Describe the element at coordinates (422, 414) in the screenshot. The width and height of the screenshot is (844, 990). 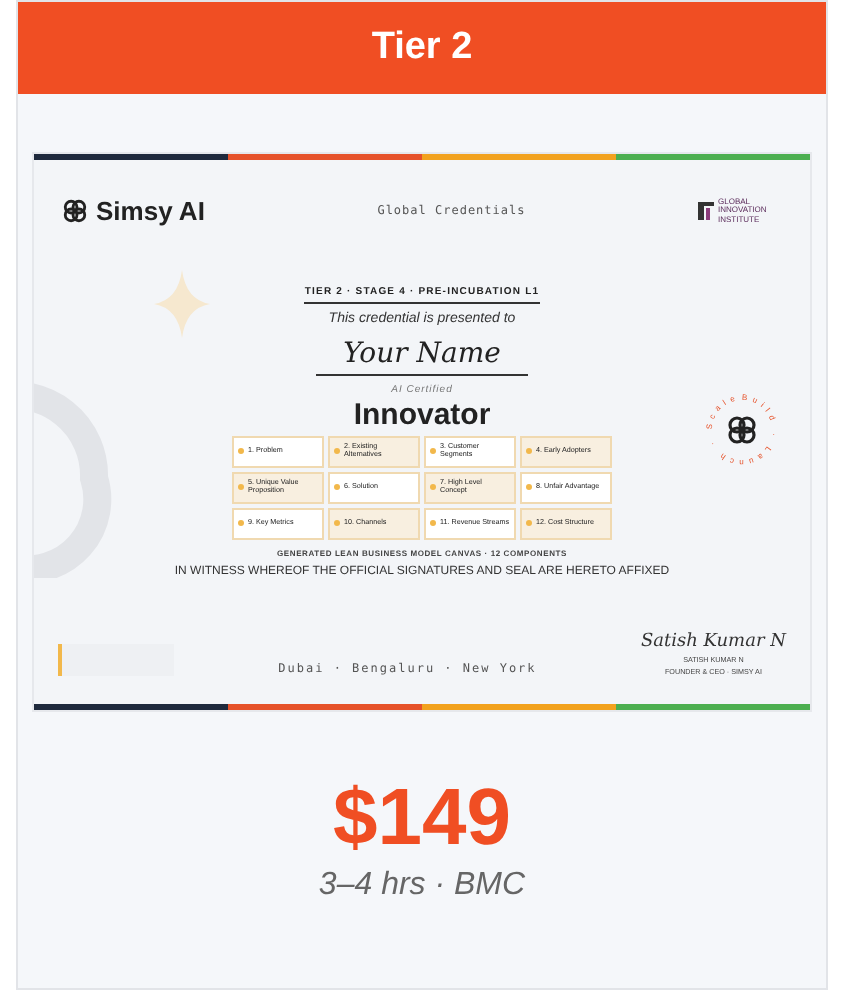
I see `award-title: Innovator` at that location.